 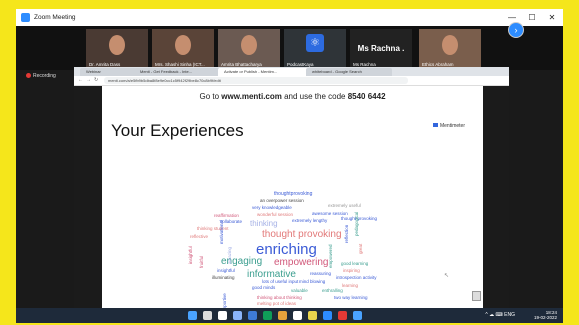 I want to click on word-cloud-term: wonderful session, so click(x=275, y=214).